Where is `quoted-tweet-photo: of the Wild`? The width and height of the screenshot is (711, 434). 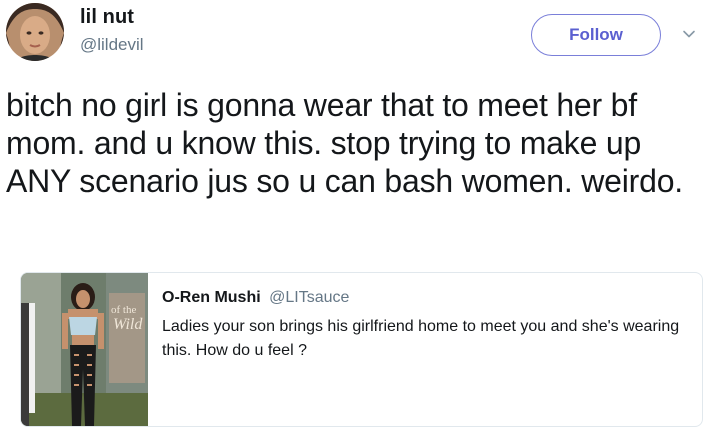
quoted-tweet-photo: of the Wild is located at coordinates (84, 349).